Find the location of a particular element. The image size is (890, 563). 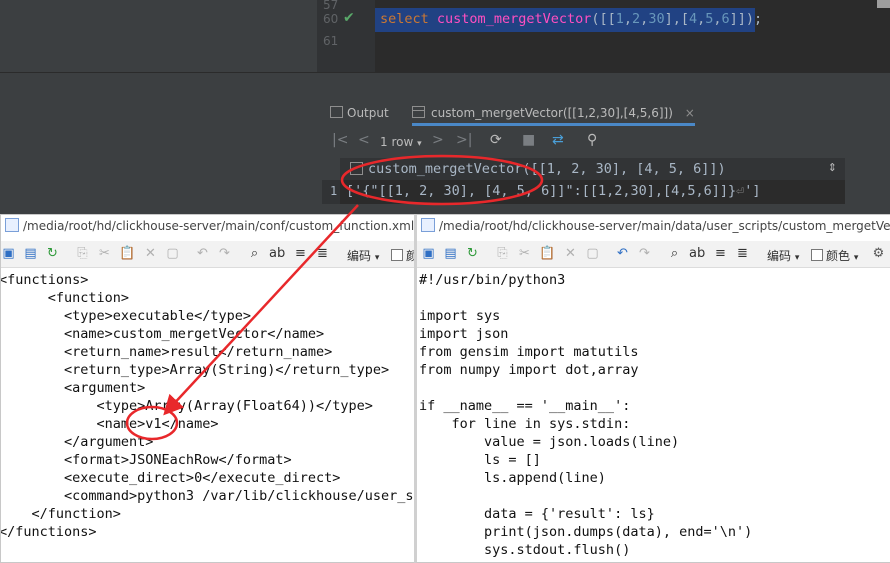

code-line: <format>JSONEachRow</format> is located at coordinates (146, 460).